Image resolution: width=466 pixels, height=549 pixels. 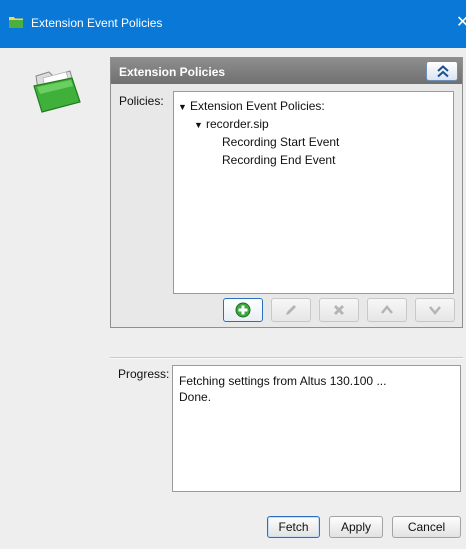 What do you see at coordinates (426, 527) in the screenshot?
I see `cancel-button: Cancel` at bounding box center [426, 527].